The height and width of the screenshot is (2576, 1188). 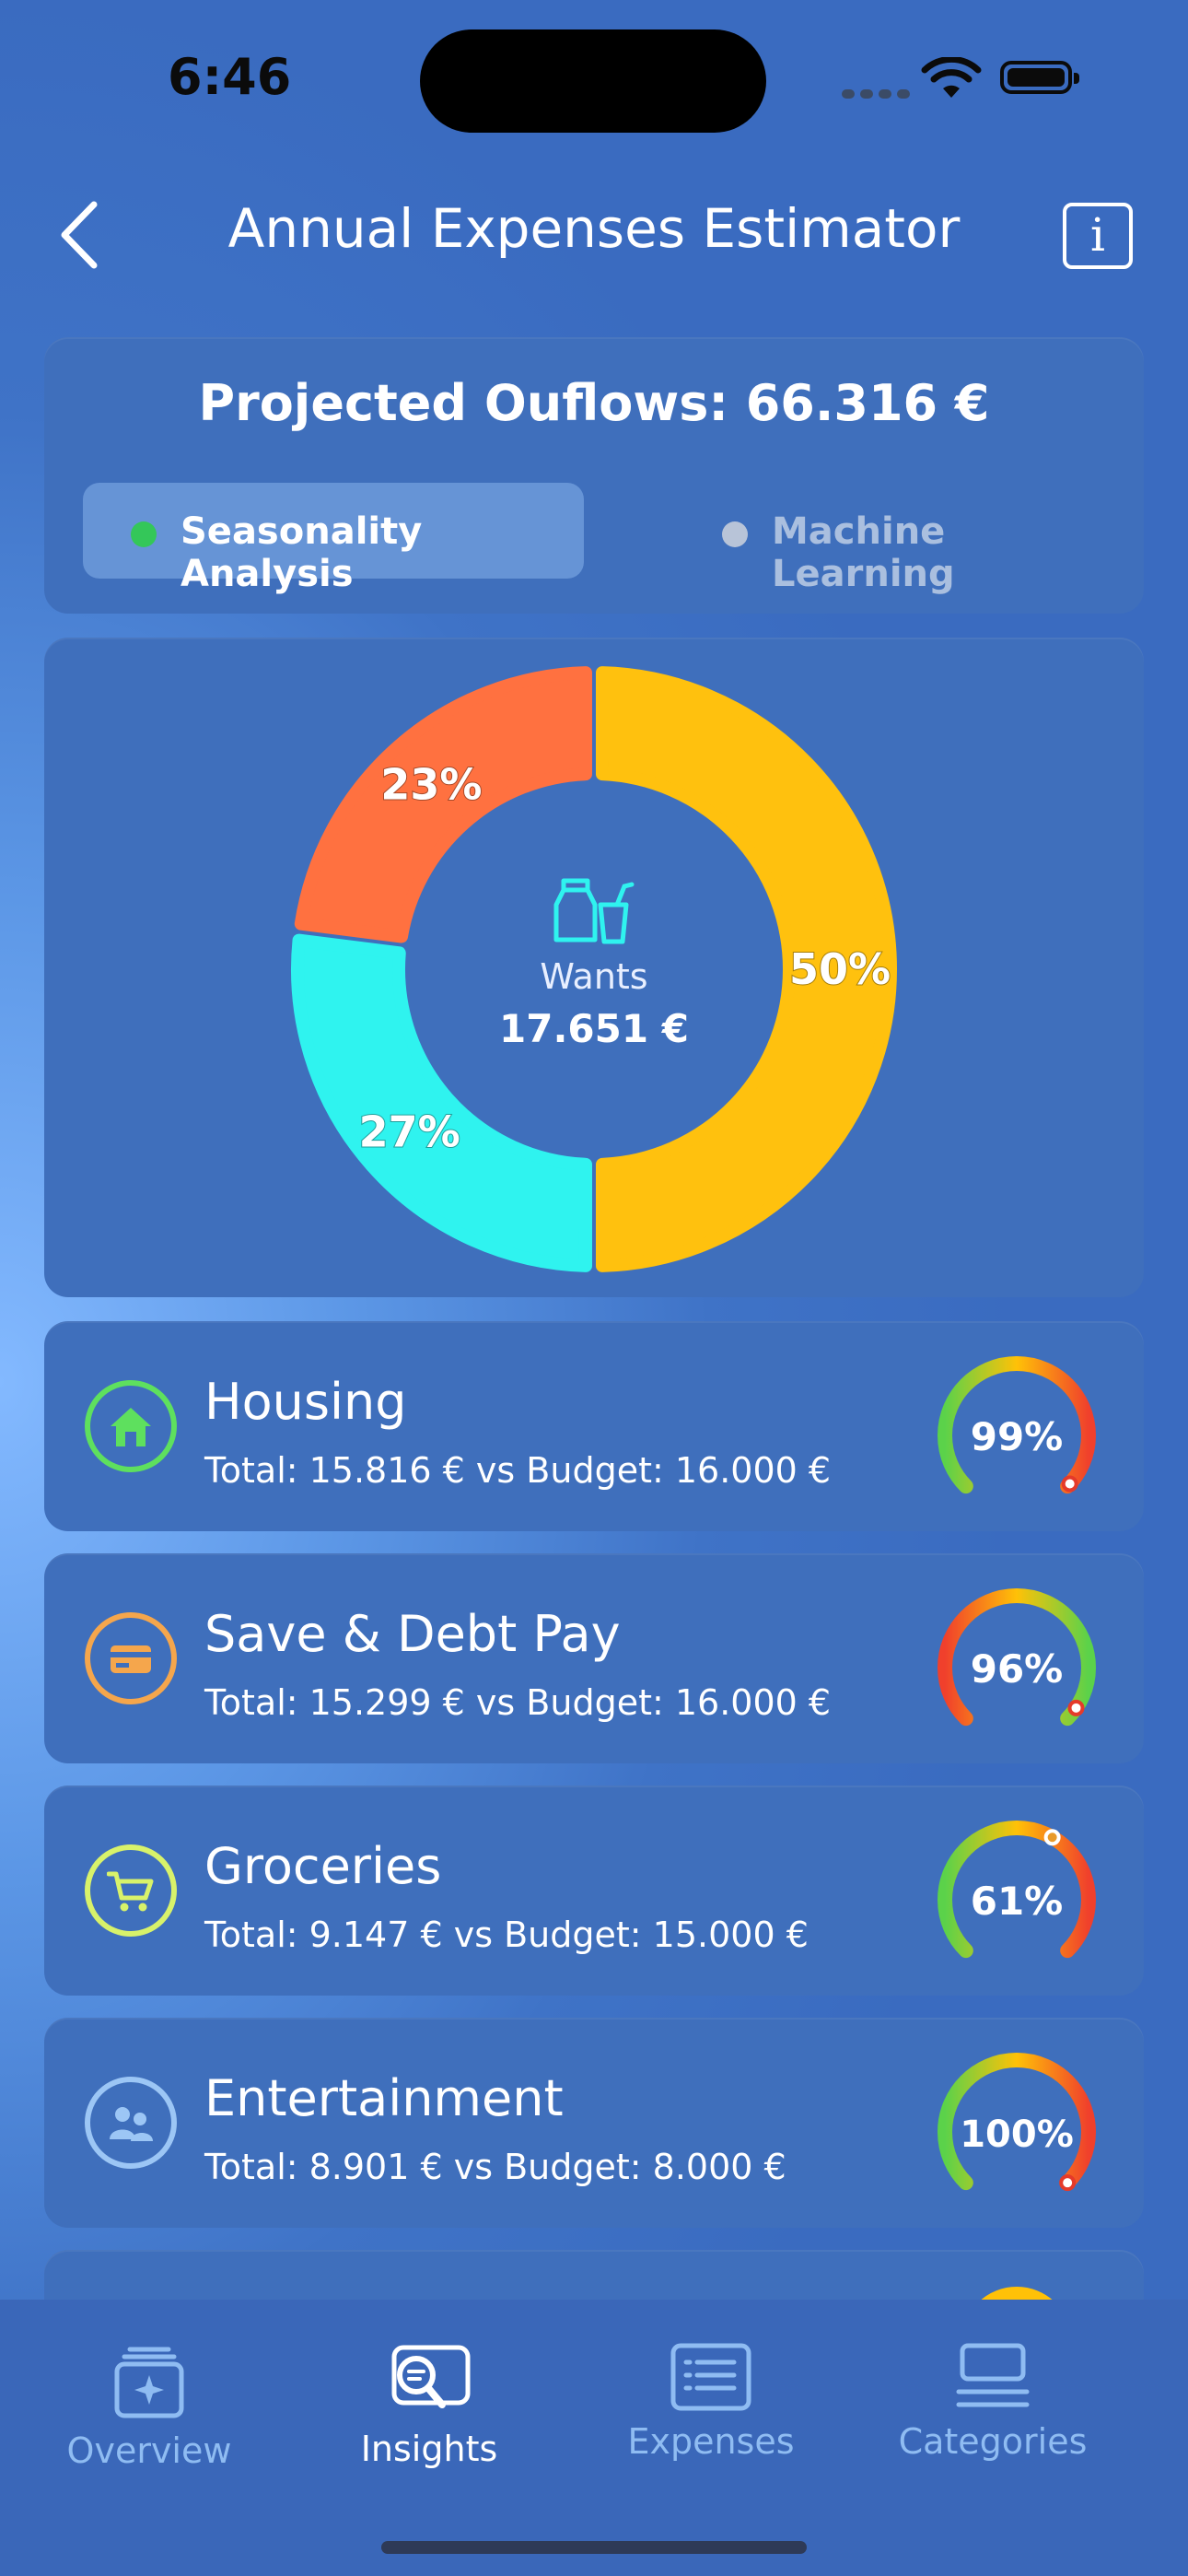 What do you see at coordinates (993, 2441) in the screenshot?
I see `tab-label: Categories` at bounding box center [993, 2441].